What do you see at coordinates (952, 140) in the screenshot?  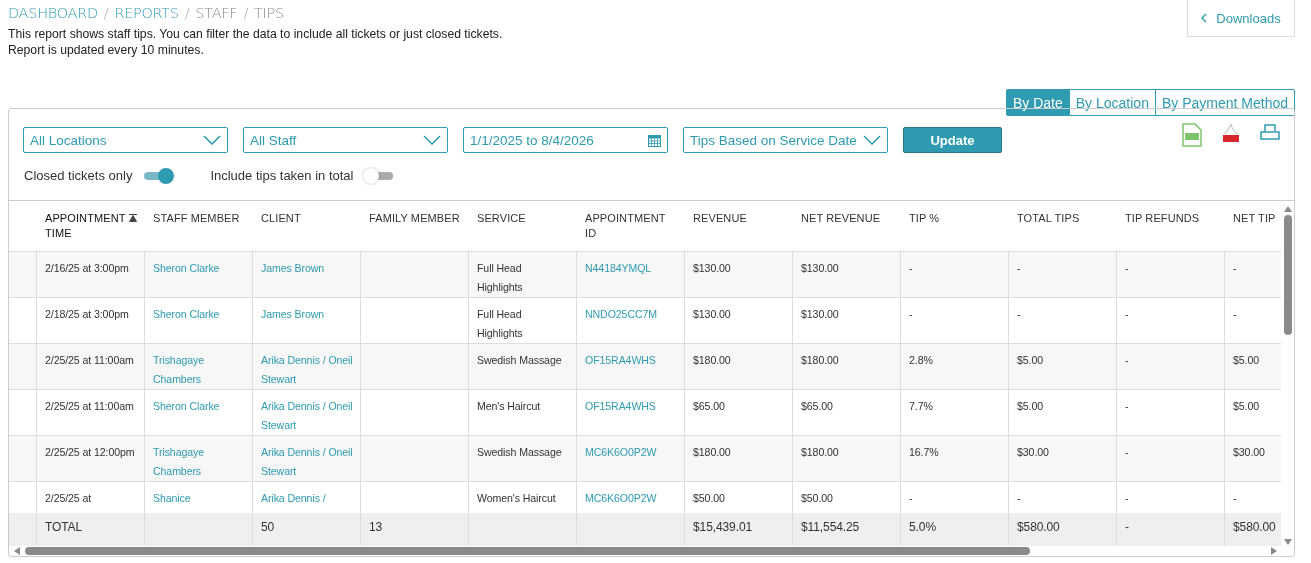 I see `update-button: Update` at bounding box center [952, 140].